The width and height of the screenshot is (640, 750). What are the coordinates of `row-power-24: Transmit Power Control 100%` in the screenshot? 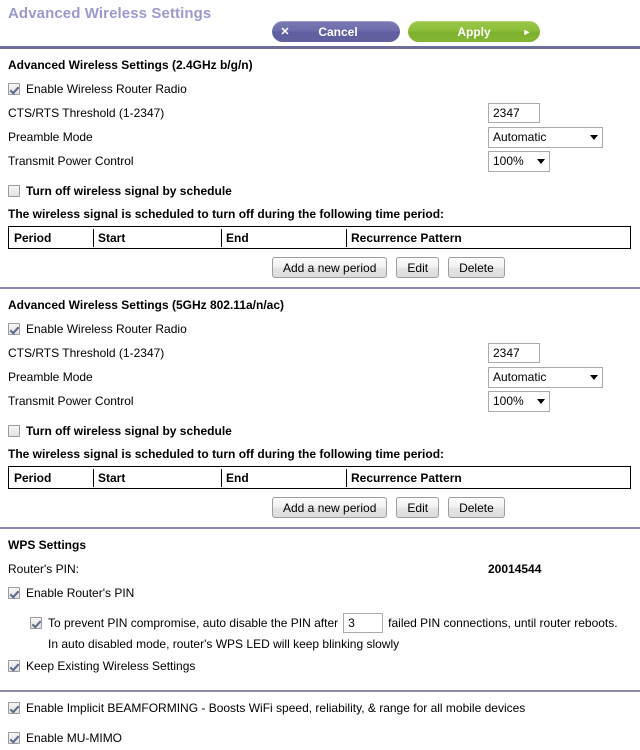 It's located at (320, 161).